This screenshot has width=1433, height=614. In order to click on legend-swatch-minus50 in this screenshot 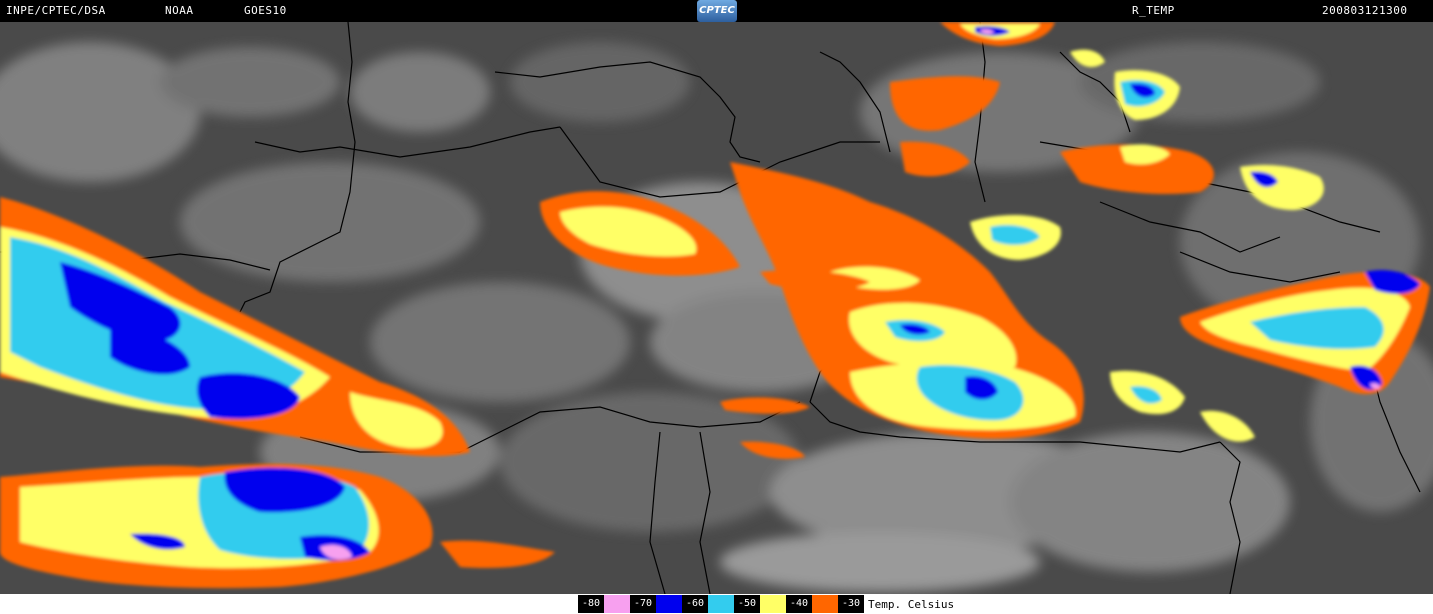, I will do `click(773, 604)`.